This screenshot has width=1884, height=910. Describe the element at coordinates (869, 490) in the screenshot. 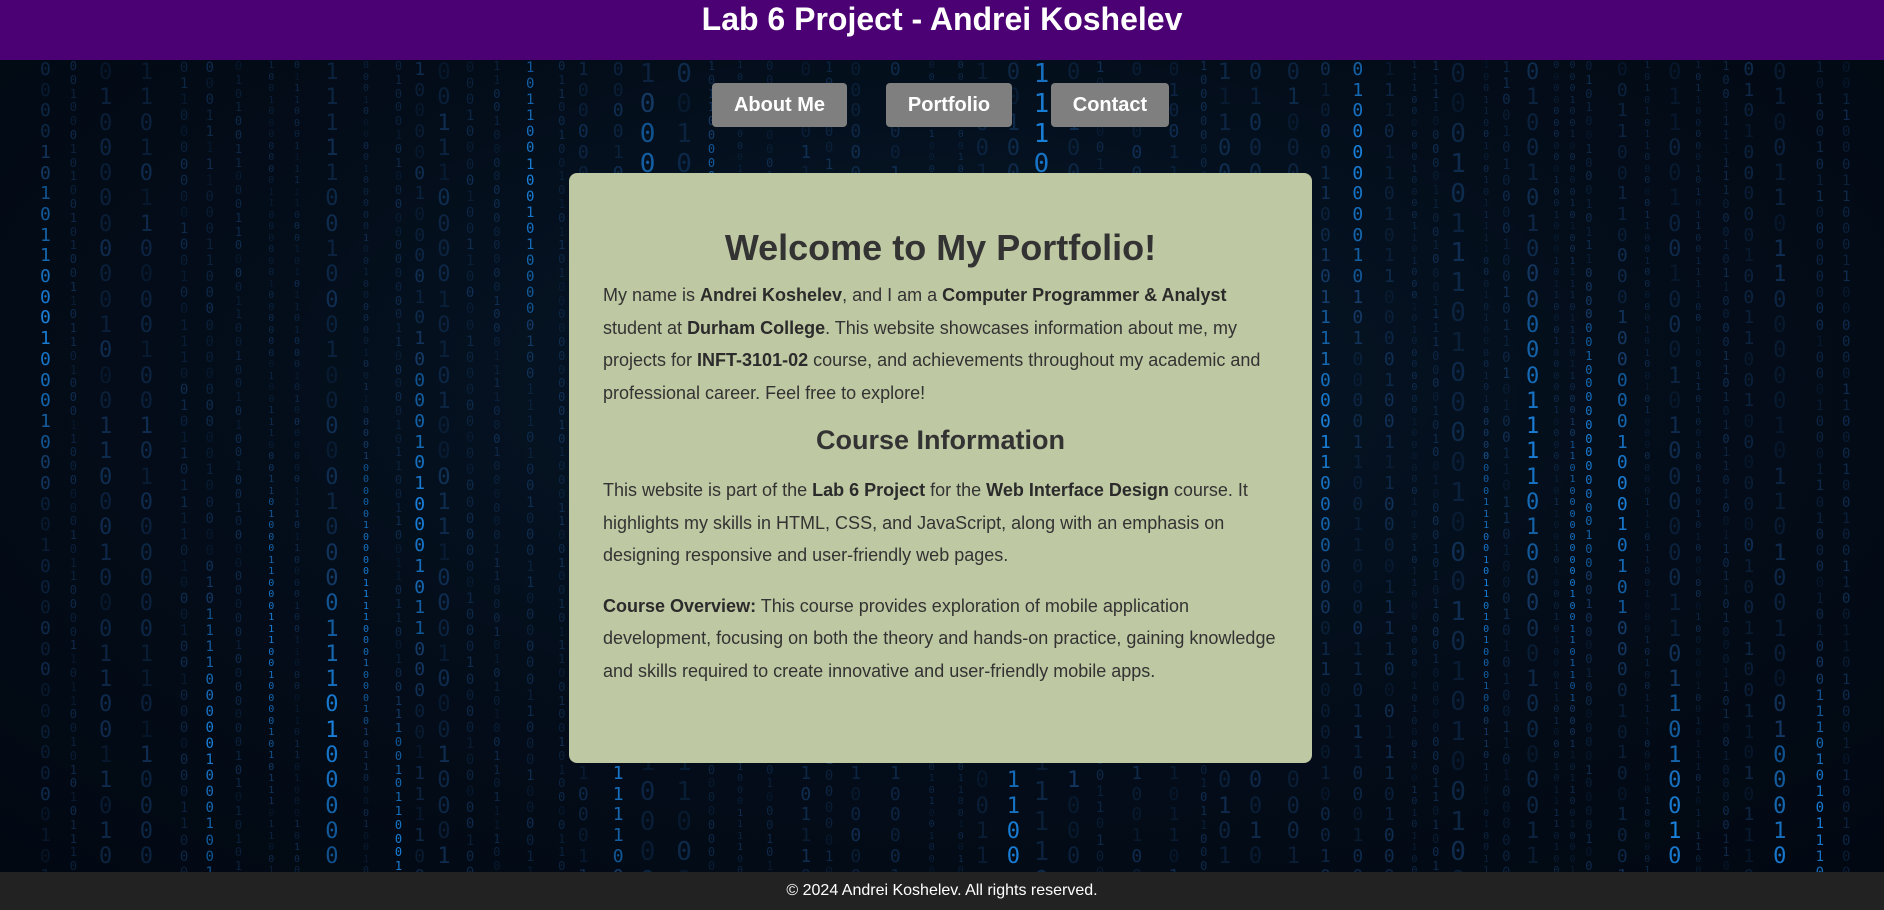

I see `course-project-name: Lab 6 Project` at that location.